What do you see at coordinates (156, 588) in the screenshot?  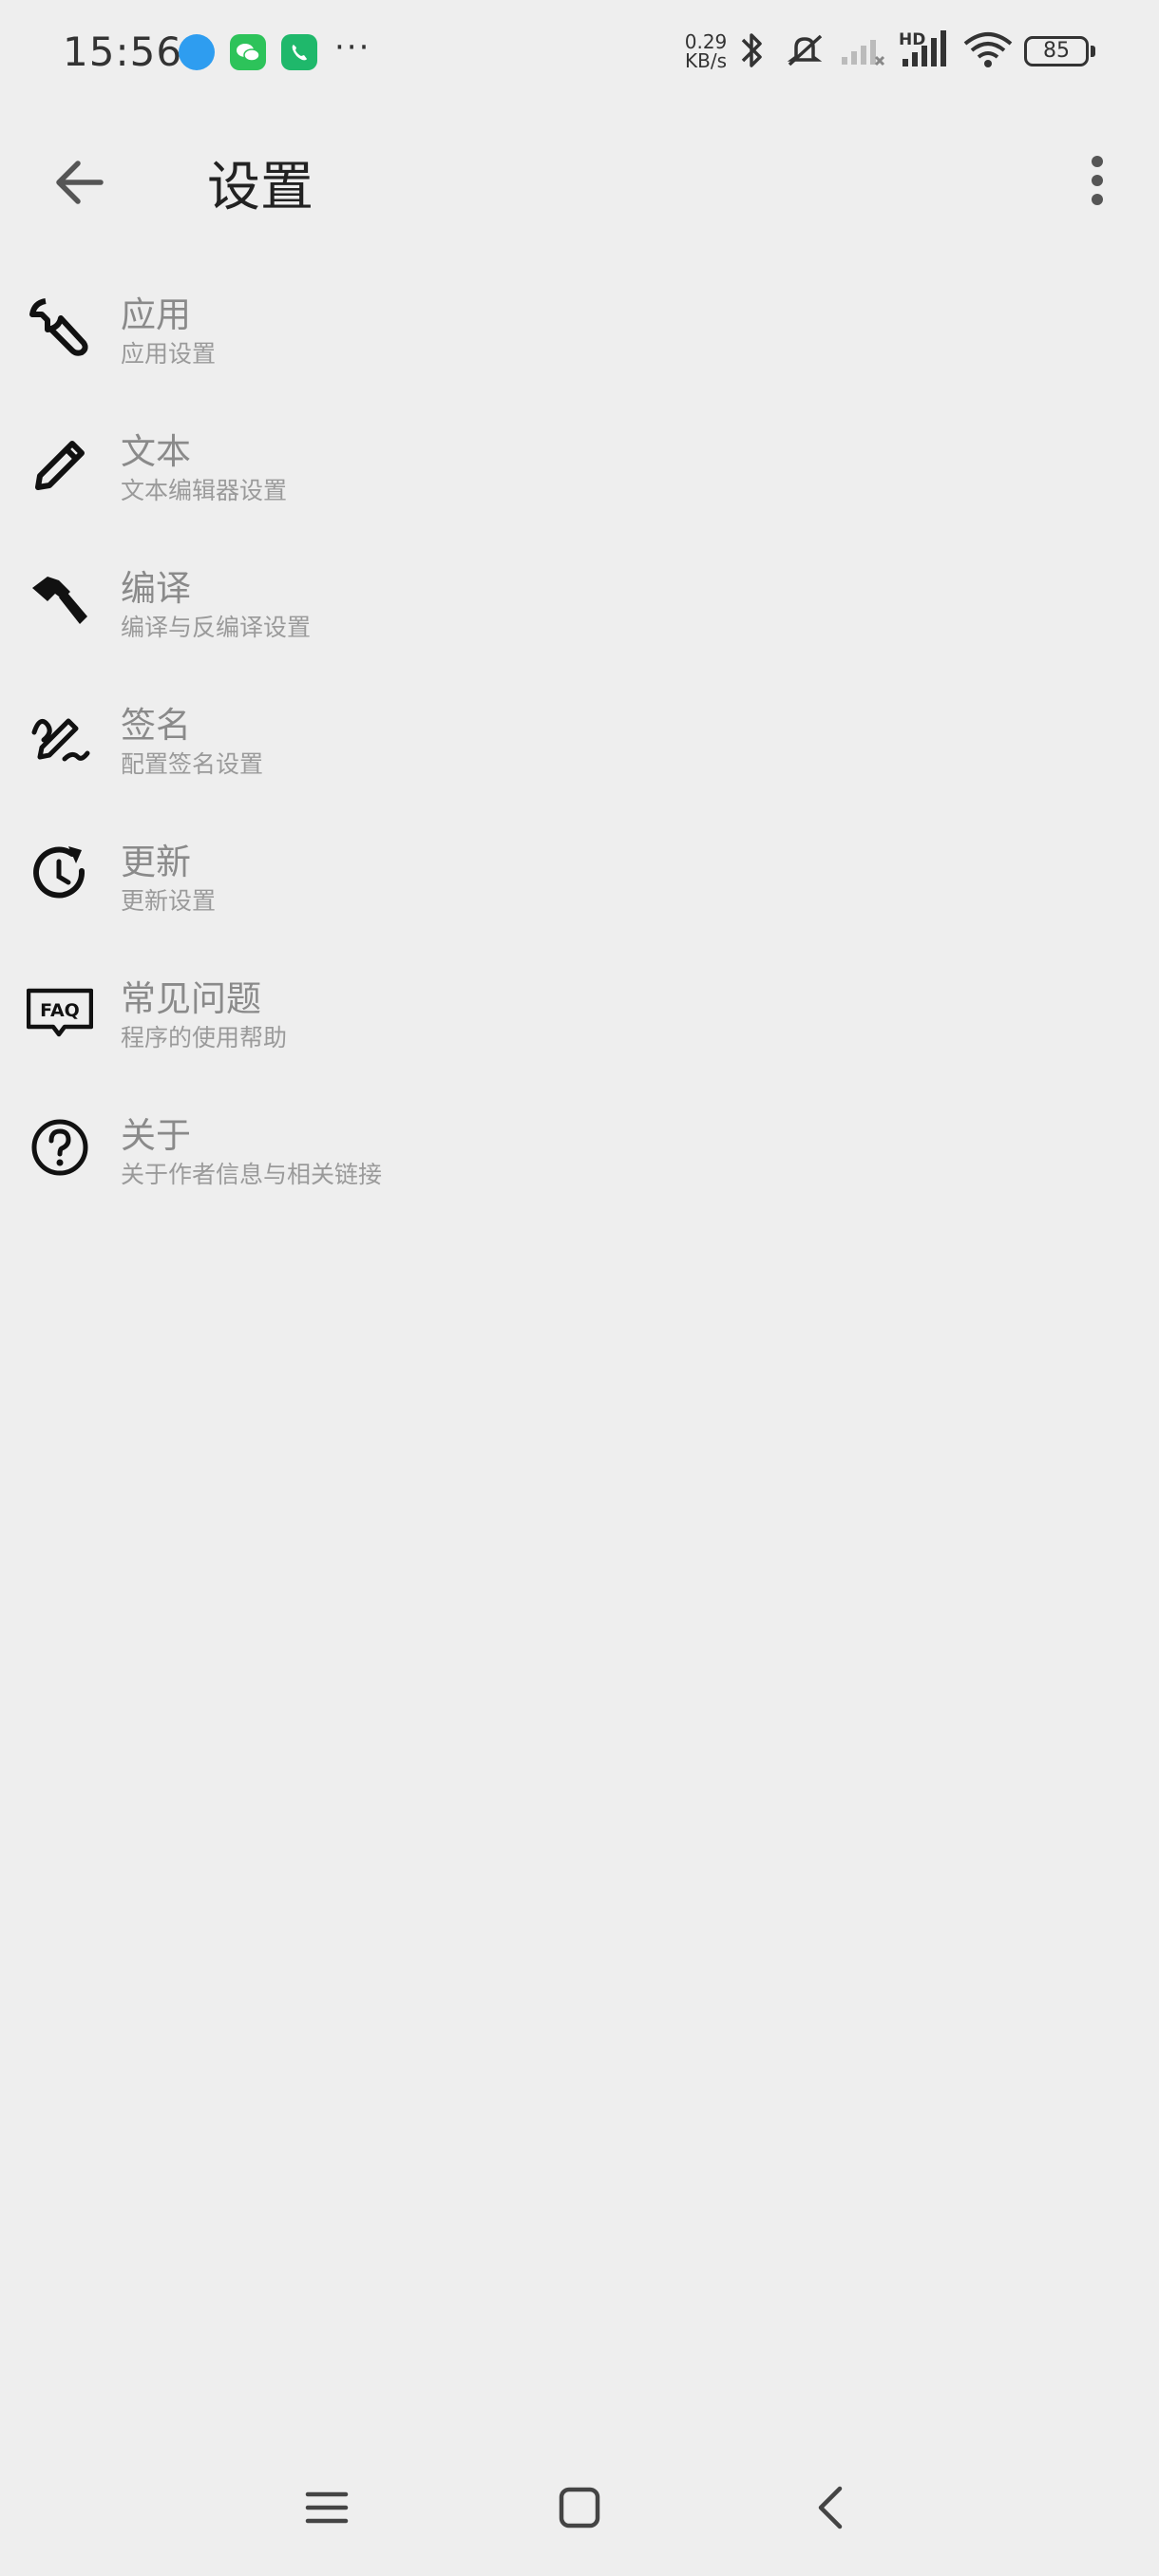 I see `settings-item-title: 编译` at bounding box center [156, 588].